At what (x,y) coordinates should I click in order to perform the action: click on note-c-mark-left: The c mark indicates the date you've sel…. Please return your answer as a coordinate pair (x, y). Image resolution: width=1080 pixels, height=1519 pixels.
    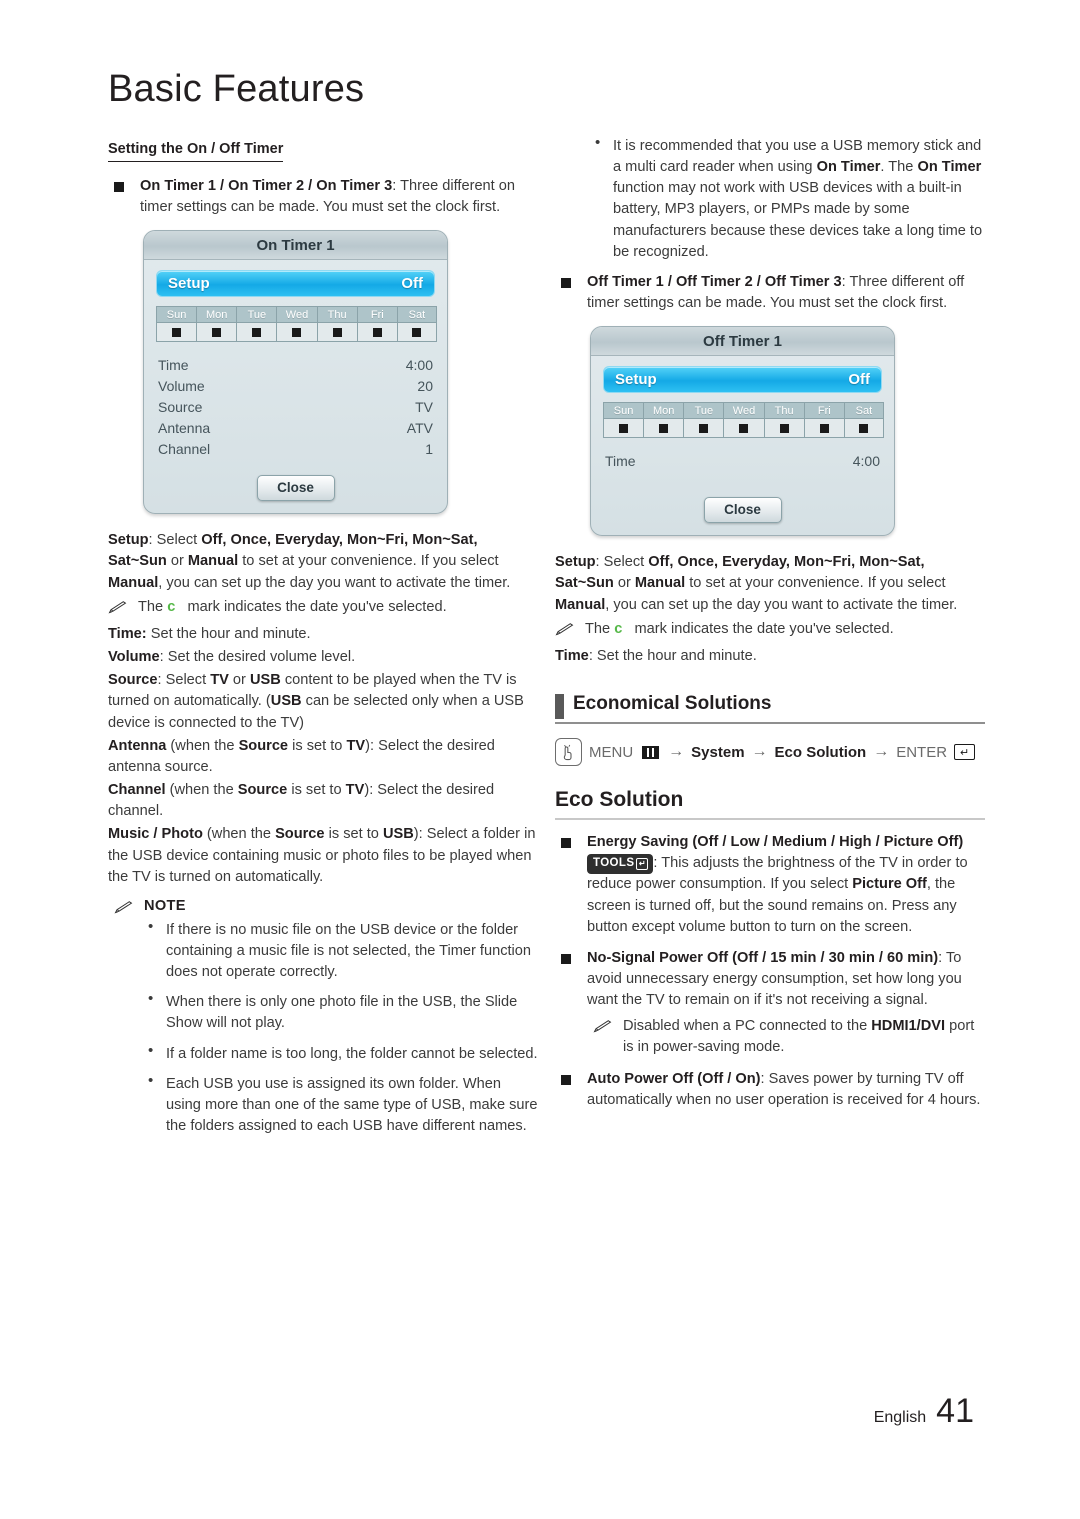
    Looking at the image, I should click on (323, 607).